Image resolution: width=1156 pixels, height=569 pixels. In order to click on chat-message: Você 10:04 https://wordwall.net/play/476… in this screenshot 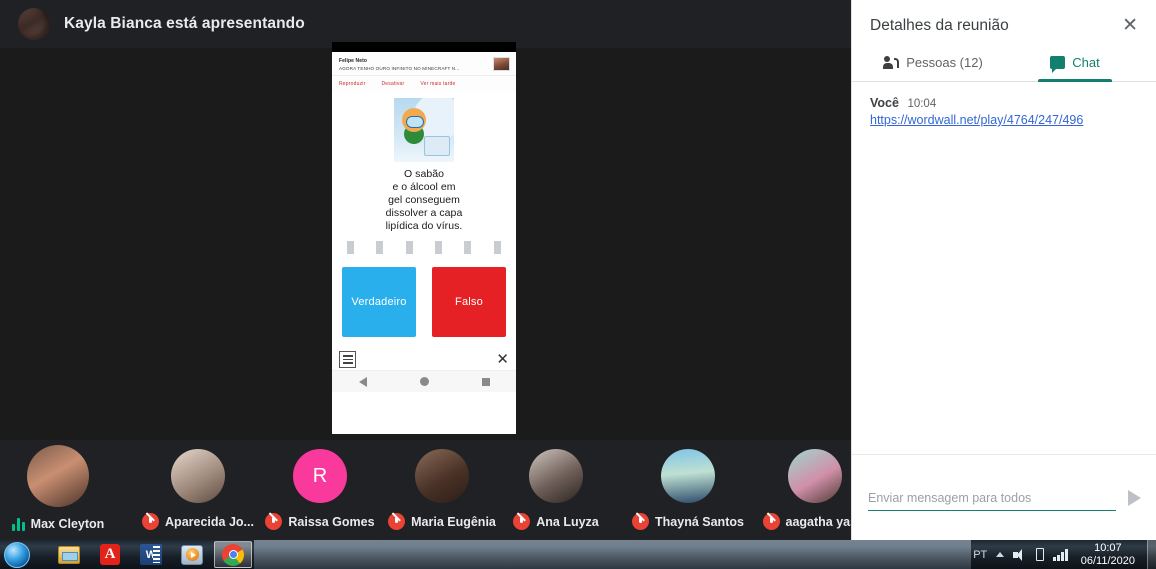, I will do `click(1004, 111)`.